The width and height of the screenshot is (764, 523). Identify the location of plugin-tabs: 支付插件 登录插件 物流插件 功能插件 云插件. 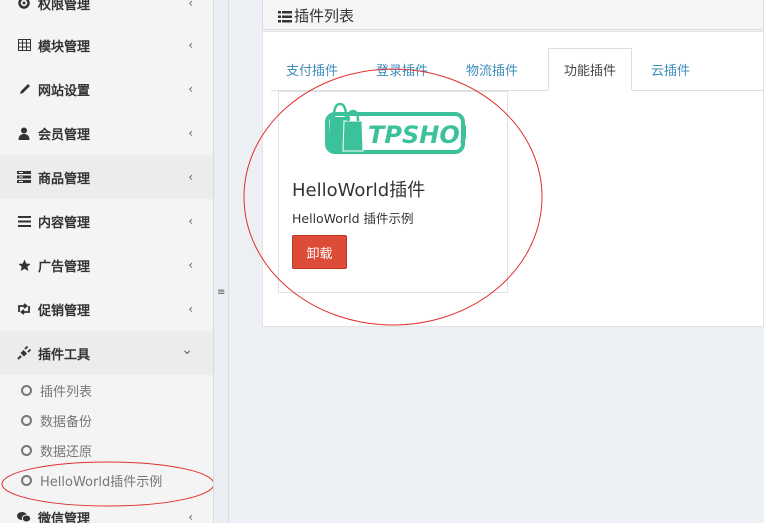
(517, 69).